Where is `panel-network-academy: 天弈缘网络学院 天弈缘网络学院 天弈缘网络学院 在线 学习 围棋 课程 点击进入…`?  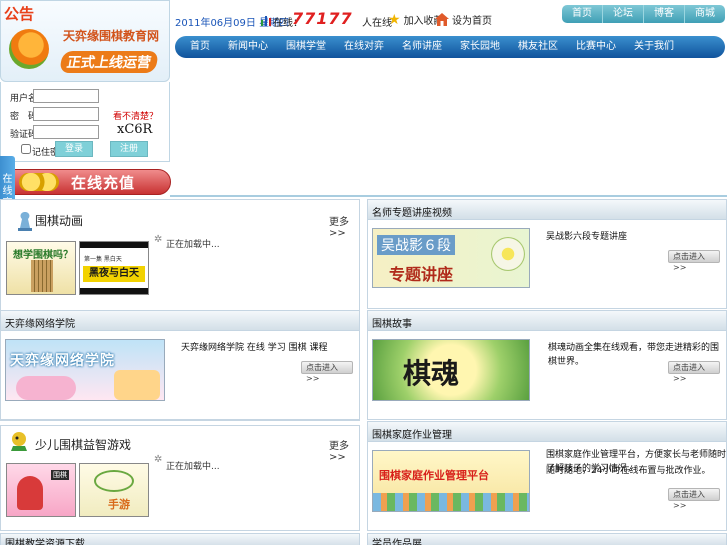 panel-network-academy: 天弈缘网络学院 天弈缘网络学院 天弈缘网络学院 在线 学习 围棋 课程 点击进入… is located at coordinates (180, 365).